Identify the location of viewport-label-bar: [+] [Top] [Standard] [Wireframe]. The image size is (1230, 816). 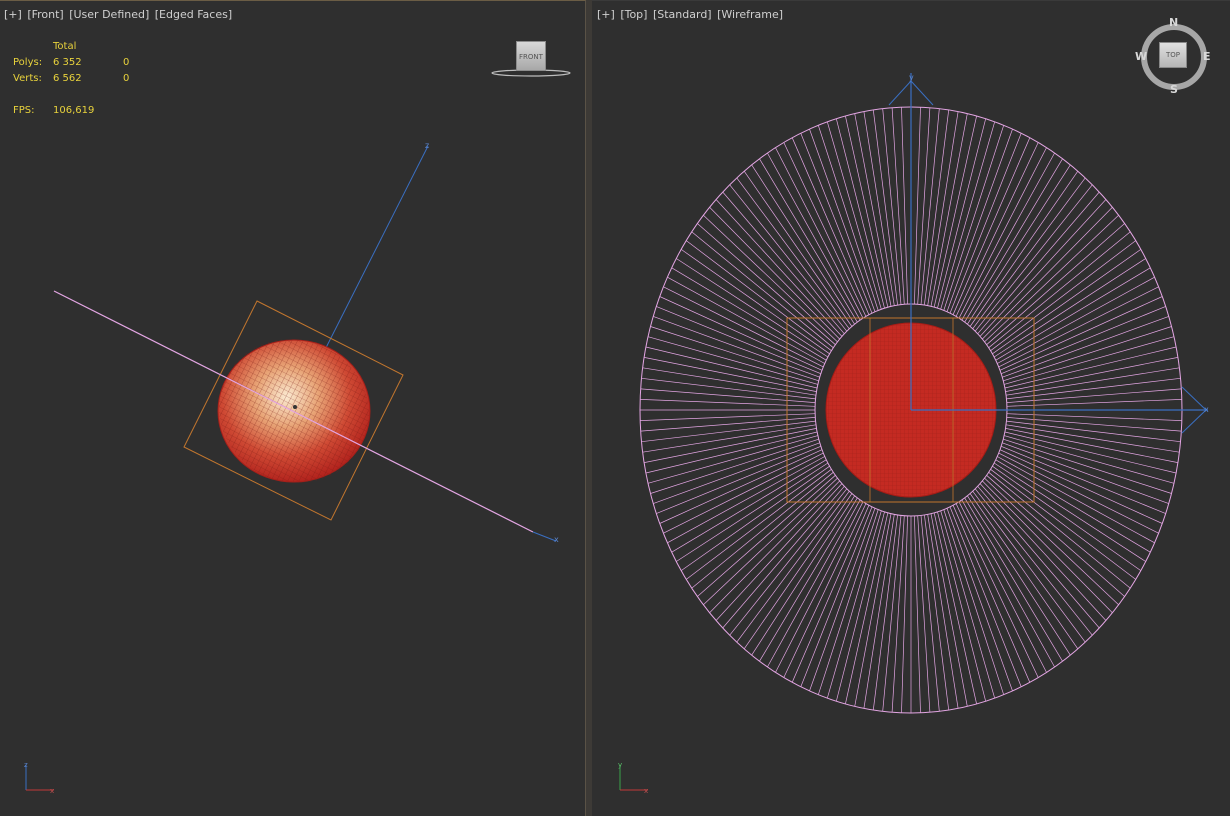
(691, 14).